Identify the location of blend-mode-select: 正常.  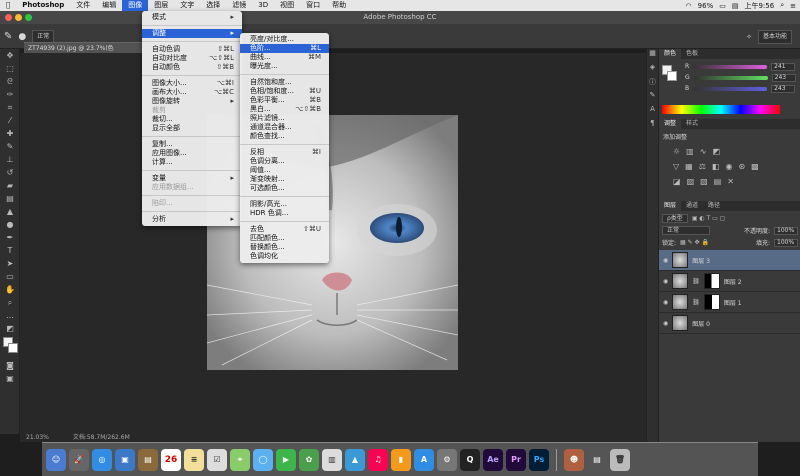
(686, 230).